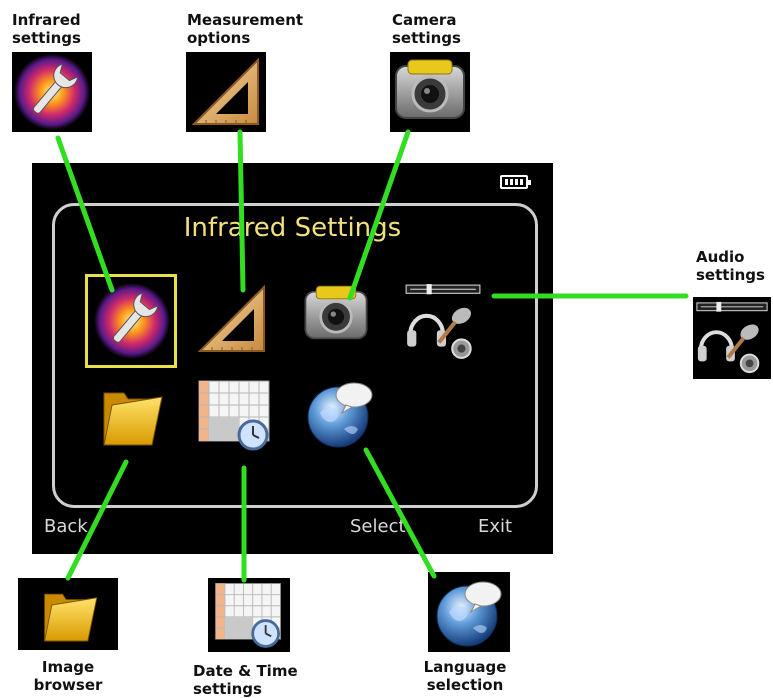  What do you see at coordinates (400, 513) in the screenshot?
I see `connector-language` at bounding box center [400, 513].